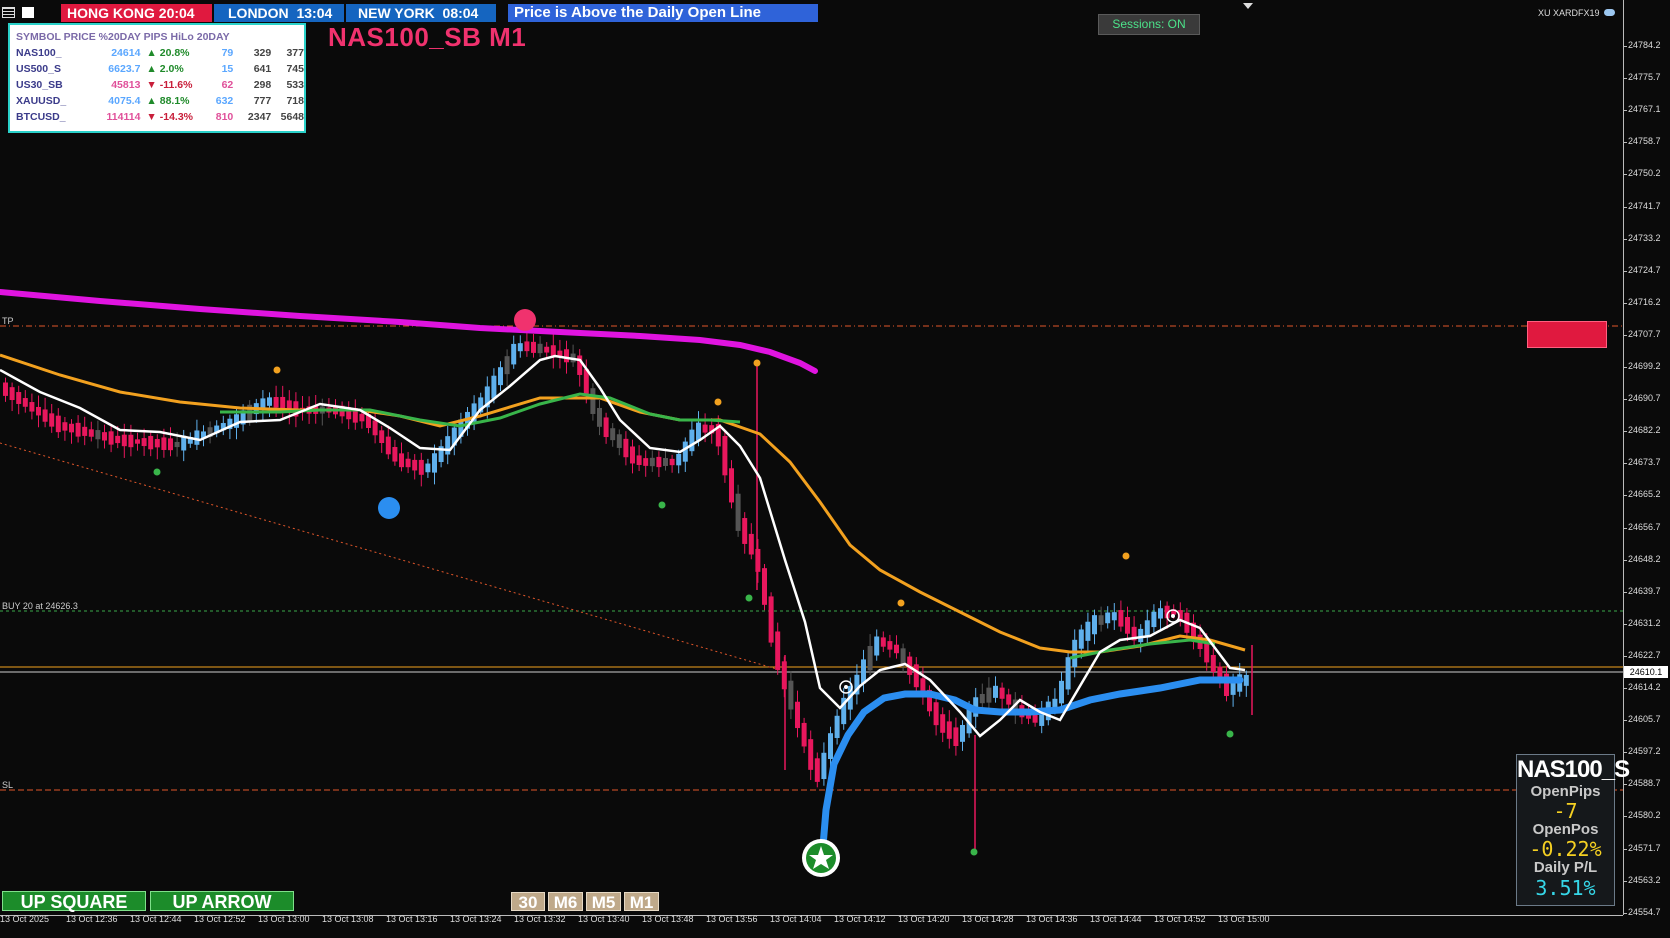 The height and width of the screenshot is (938, 1670). I want to click on time-tick-label: 13 Oct 13:16, so click(412, 919).